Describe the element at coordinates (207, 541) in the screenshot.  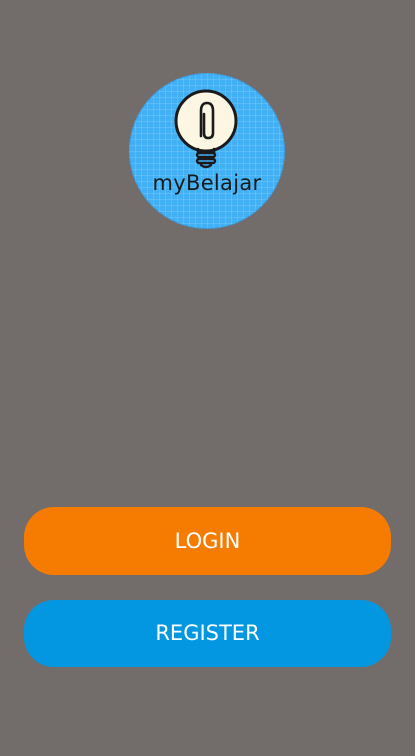
I see `login-button: LOGIN` at that location.